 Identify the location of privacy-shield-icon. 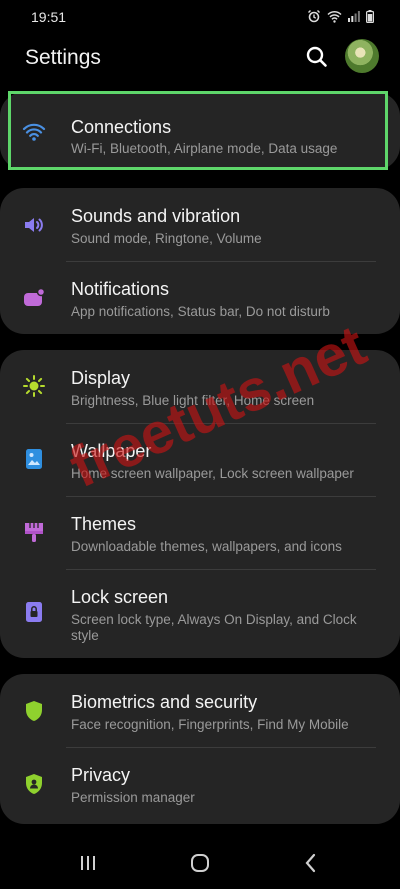
(34, 784).